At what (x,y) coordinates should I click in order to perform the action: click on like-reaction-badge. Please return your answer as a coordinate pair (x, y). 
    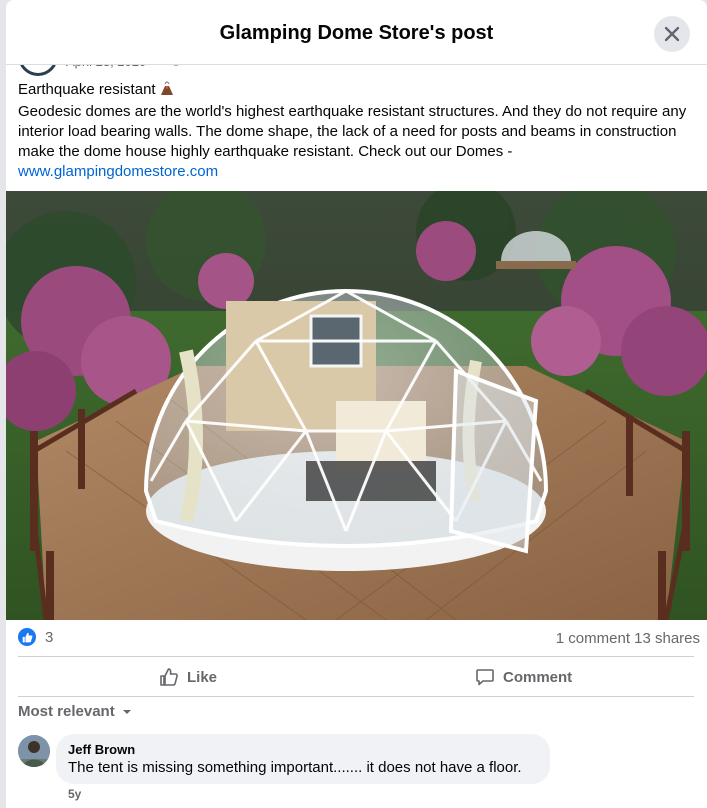
    Looking at the image, I should click on (27, 637).